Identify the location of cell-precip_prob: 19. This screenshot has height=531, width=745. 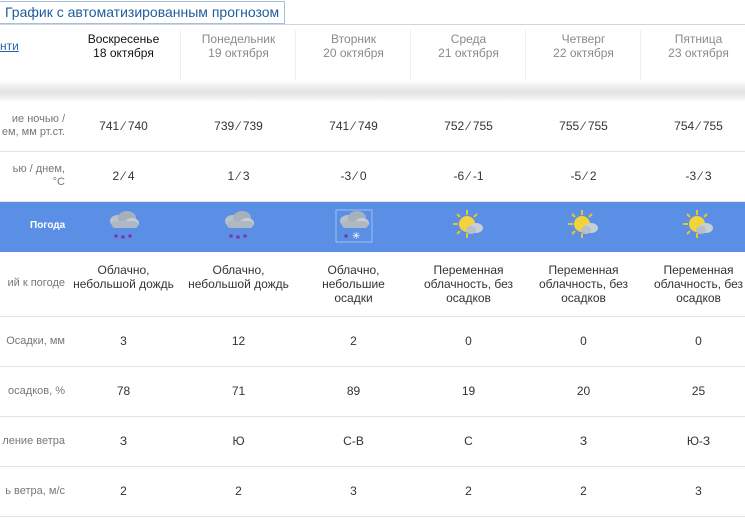
(468, 391).